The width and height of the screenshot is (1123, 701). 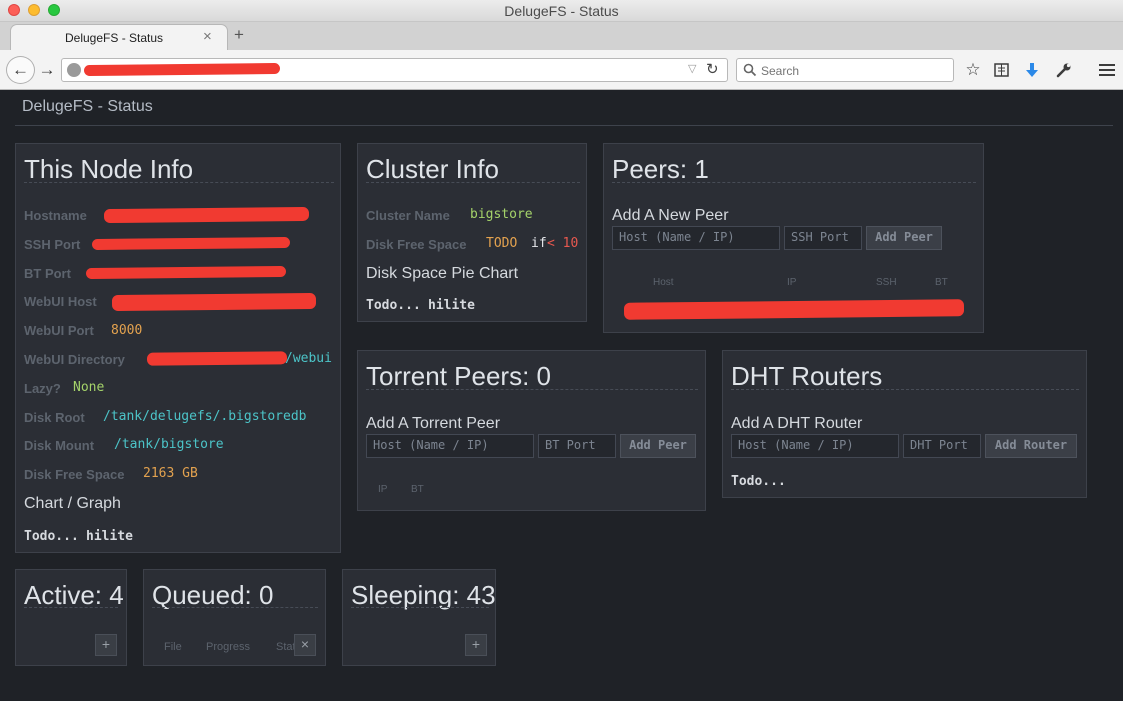 I want to click on globe-icon, so click(x=74, y=70).